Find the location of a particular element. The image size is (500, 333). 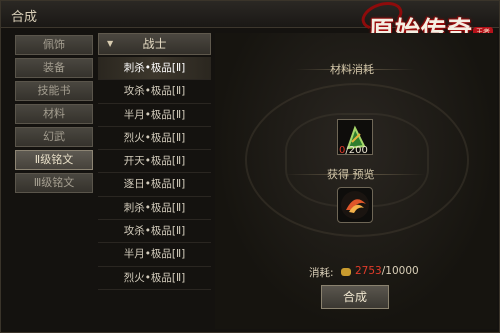

tab-phantom-weapon: 幻武 is located at coordinates (54, 137).